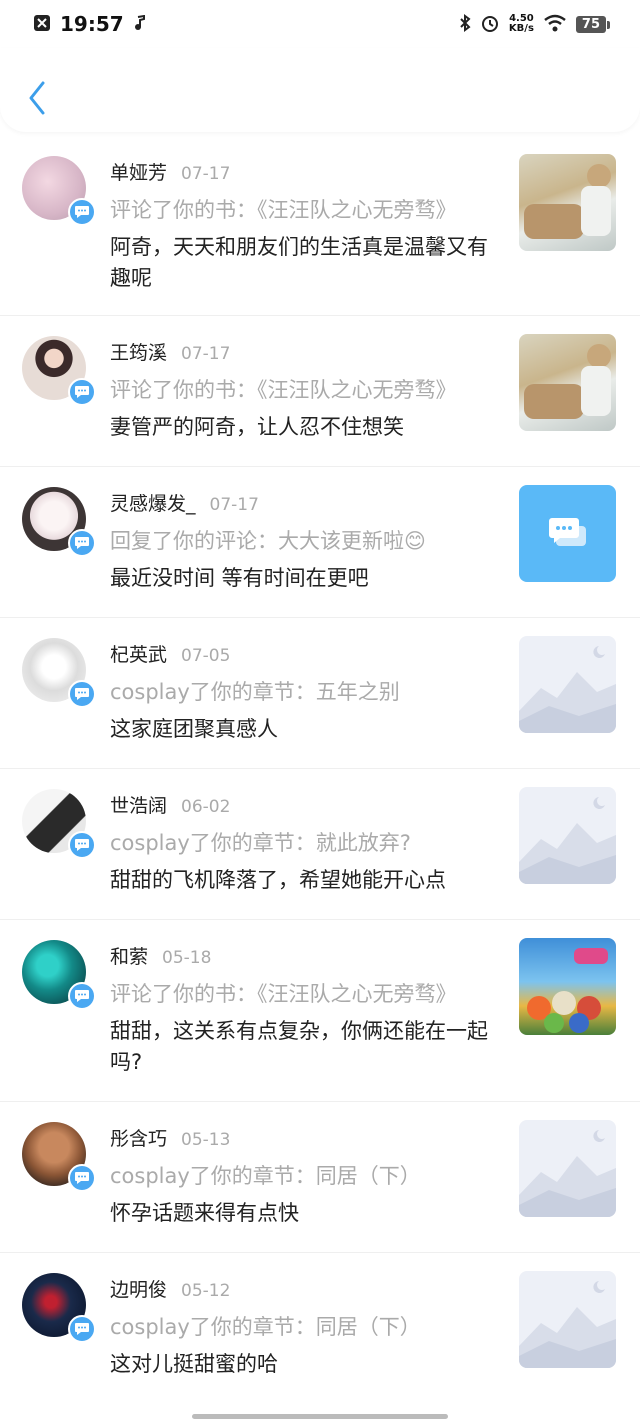 Image resolution: width=640 pixels, height=1422 pixels. Describe the element at coordinates (255, 692) in the screenshot. I see `item-action: cosplay了你的章节：五年之别` at that location.